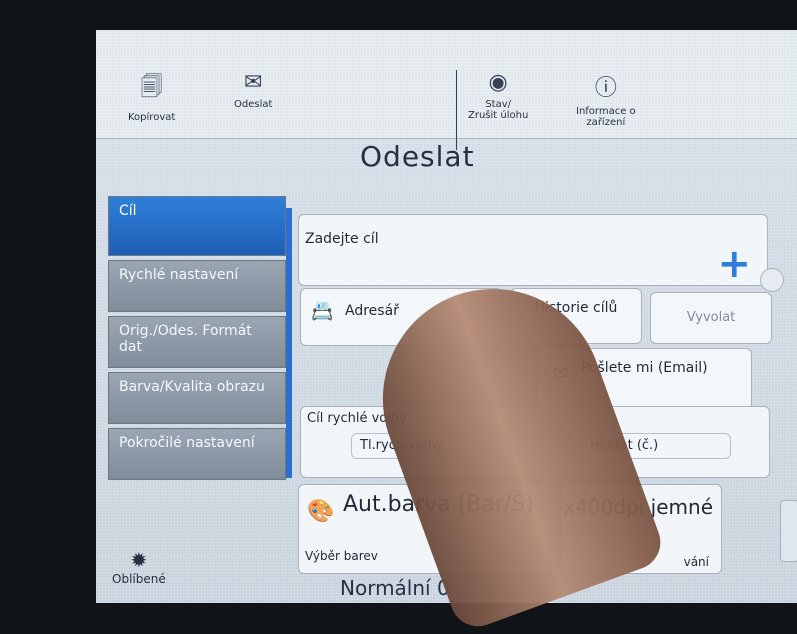 The image size is (797, 634). What do you see at coordinates (139, 579) in the screenshot?
I see `favorites-label: Oblíbené` at bounding box center [139, 579].